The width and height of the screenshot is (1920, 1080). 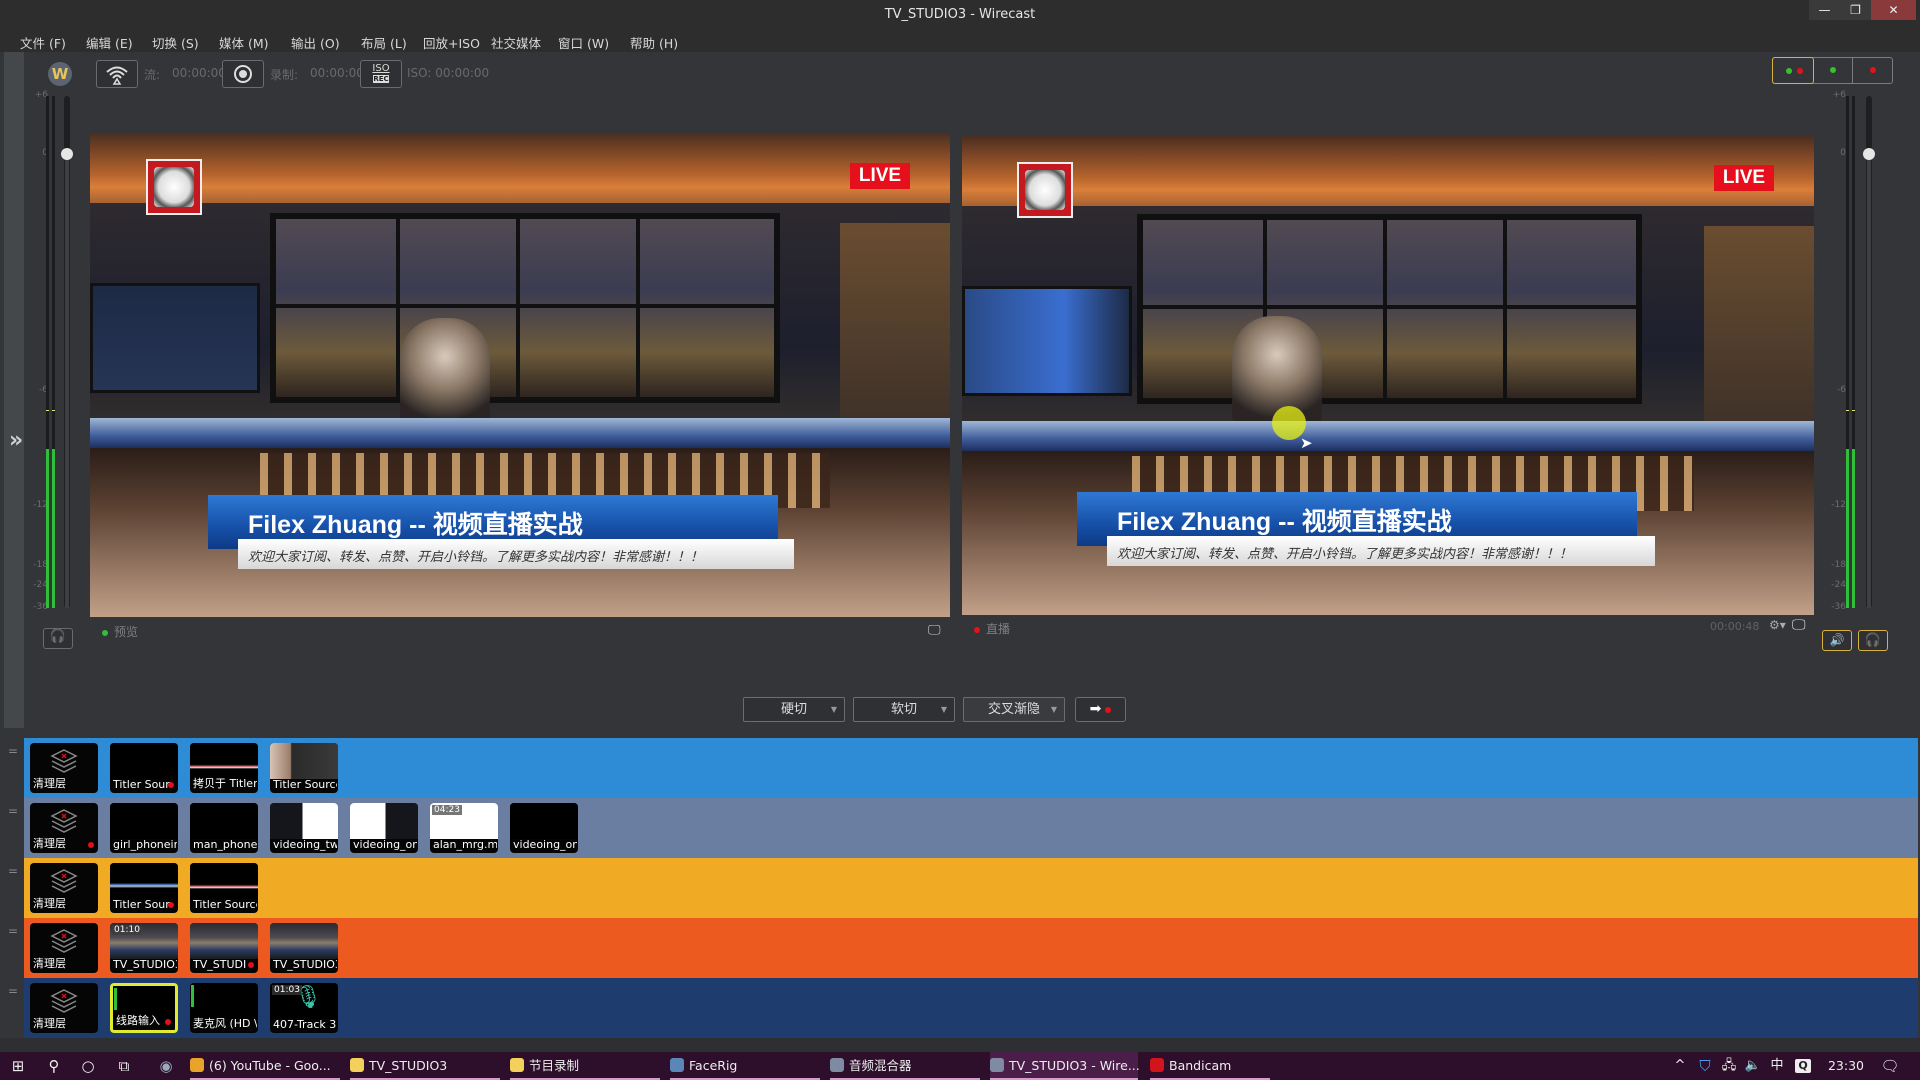 What do you see at coordinates (244, 42) in the screenshot?
I see `menu-media: 媒体 (M)` at bounding box center [244, 42].